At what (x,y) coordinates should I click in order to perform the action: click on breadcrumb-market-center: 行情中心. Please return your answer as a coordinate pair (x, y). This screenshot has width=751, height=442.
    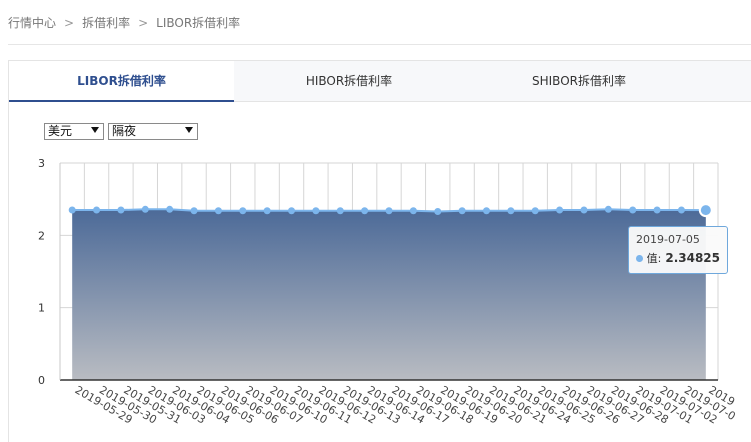
    Looking at the image, I should click on (32, 22).